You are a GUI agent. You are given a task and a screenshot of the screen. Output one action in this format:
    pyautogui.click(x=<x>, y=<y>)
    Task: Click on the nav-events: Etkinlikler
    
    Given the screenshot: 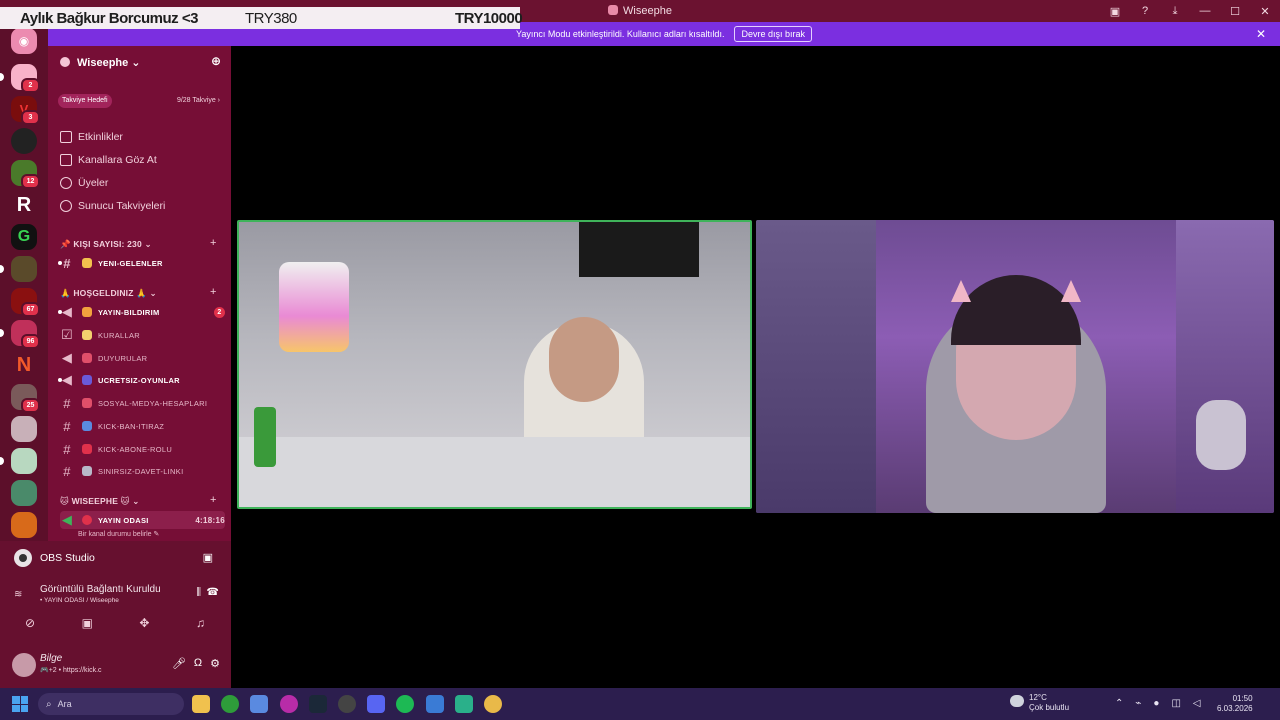 What is the action you would take?
    pyautogui.click(x=91, y=137)
    